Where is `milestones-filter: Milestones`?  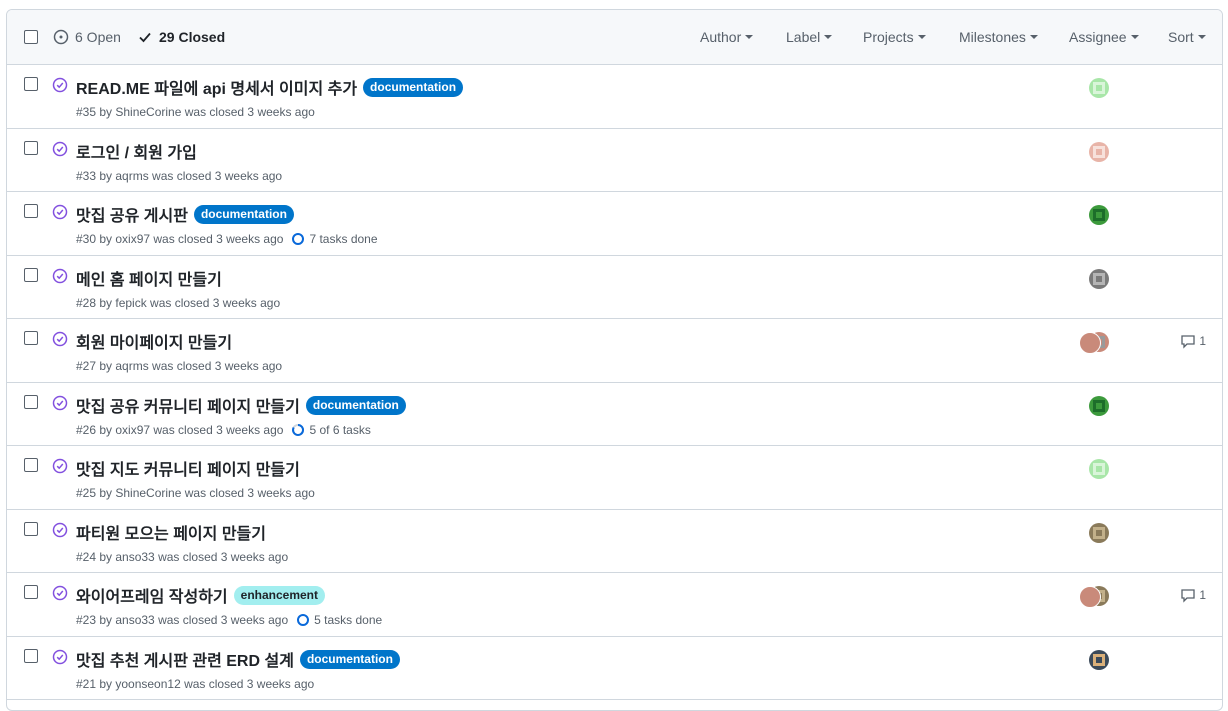 milestones-filter: Milestones is located at coordinates (998, 37).